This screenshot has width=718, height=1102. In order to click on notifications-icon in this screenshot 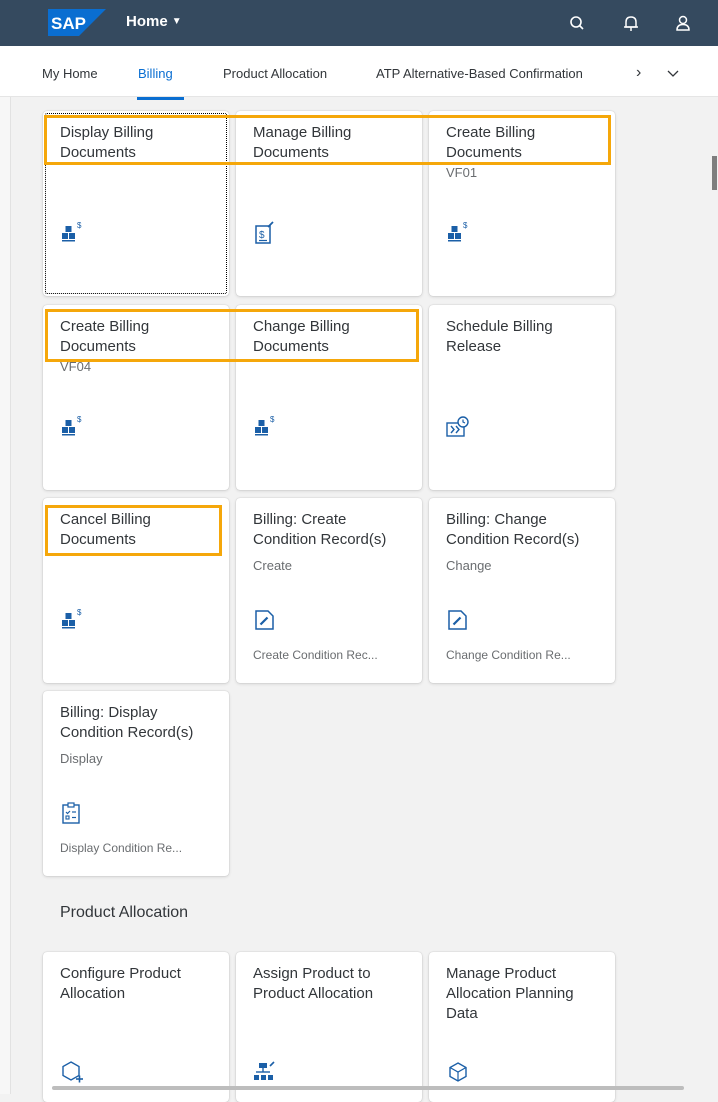, I will do `click(631, 23)`.